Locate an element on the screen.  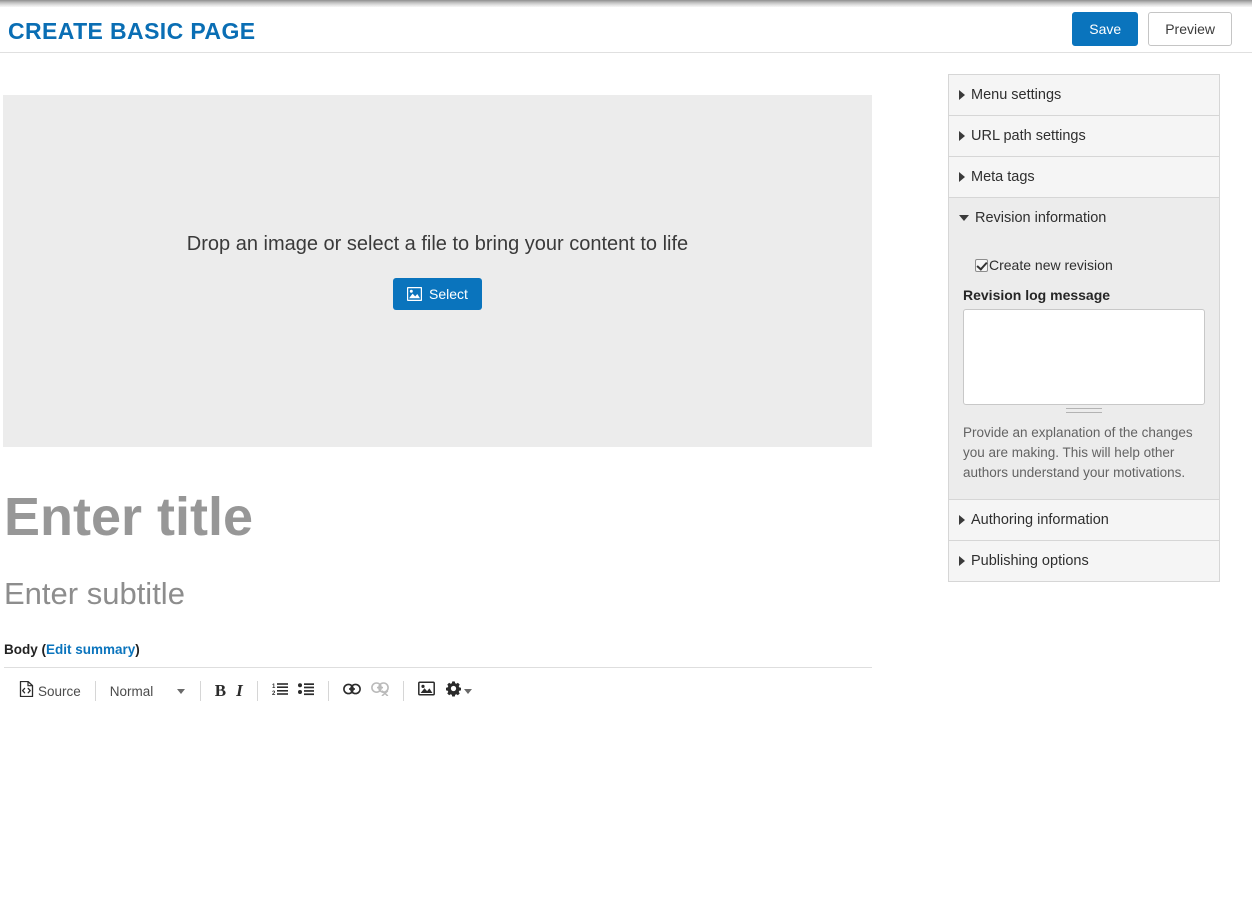
admin-toolbar-strip is located at coordinates (626, 3).